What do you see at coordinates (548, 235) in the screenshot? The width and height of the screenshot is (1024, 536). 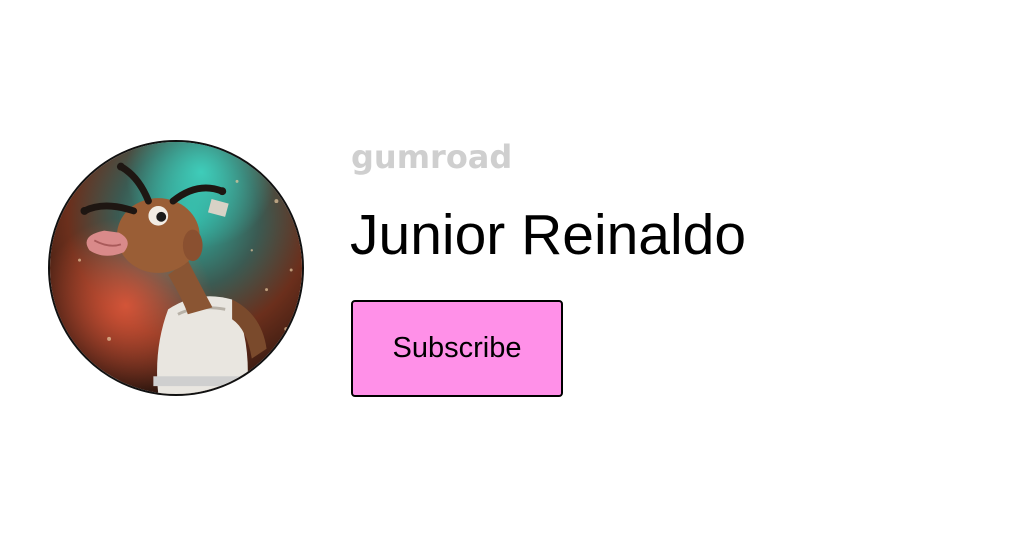 I see `creator-name: Junior Reinaldo` at bounding box center [548, 235].